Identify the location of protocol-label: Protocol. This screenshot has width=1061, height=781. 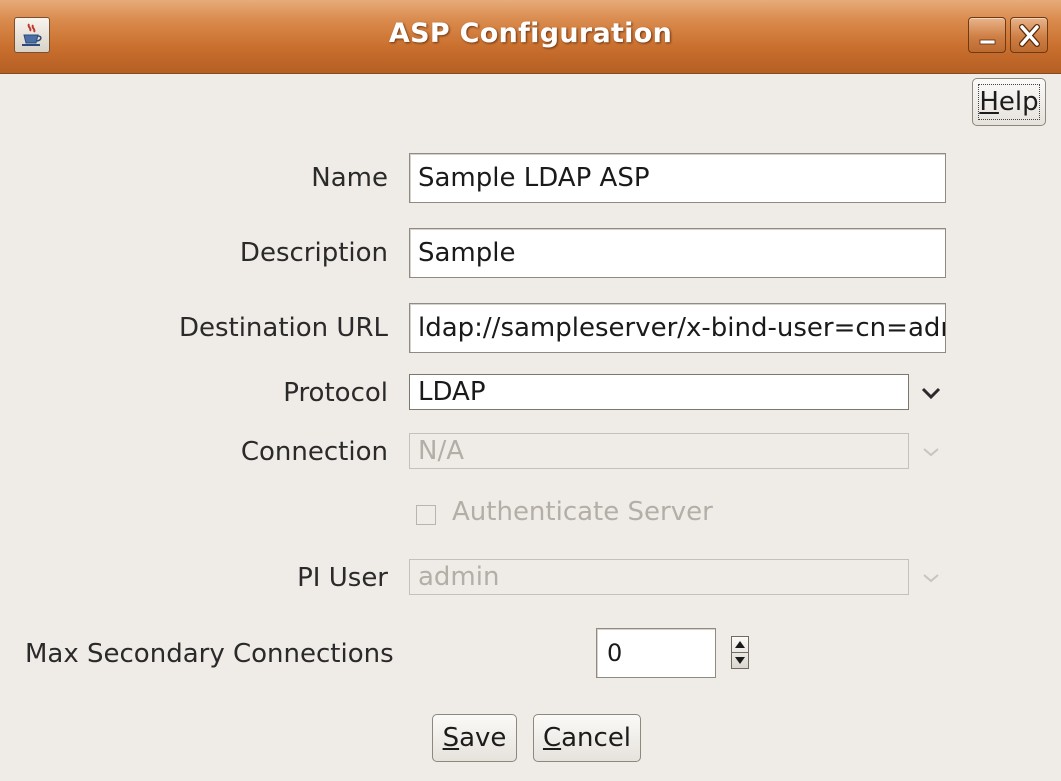
(335, 393).